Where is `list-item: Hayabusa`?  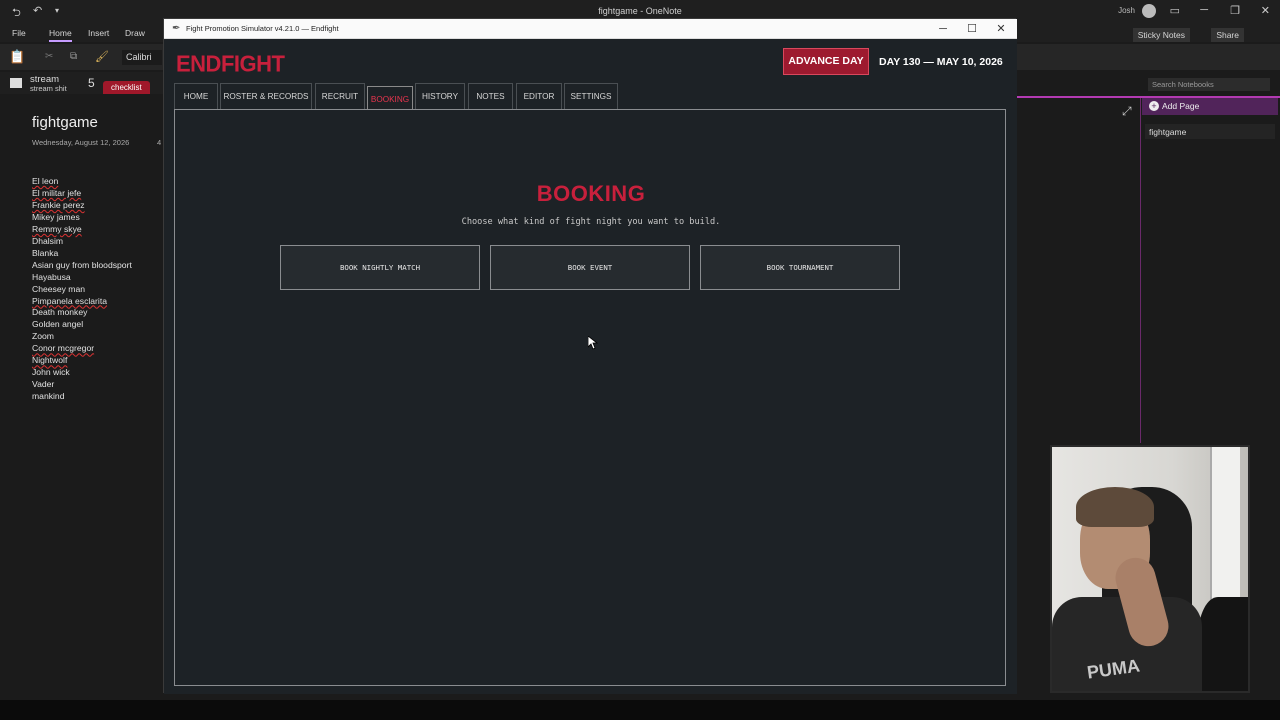
list-item: Hayabusa is located at coordinates (82, 278).